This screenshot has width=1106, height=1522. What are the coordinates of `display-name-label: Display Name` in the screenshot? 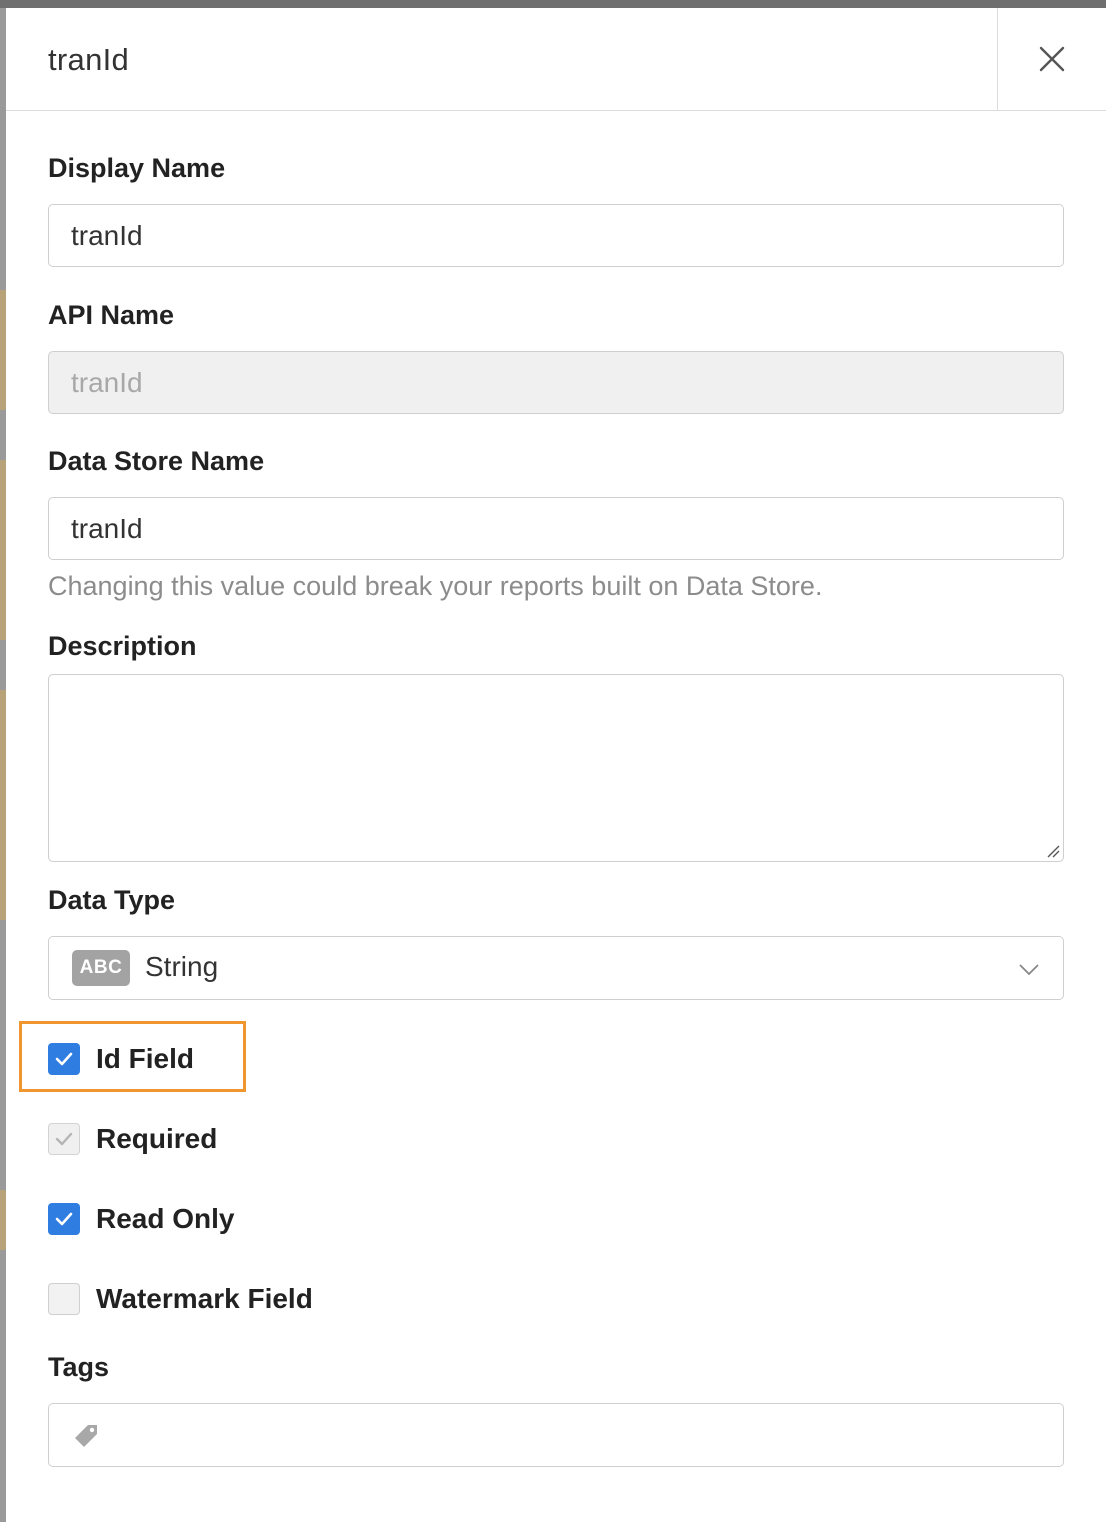 It's located at (137, 168).